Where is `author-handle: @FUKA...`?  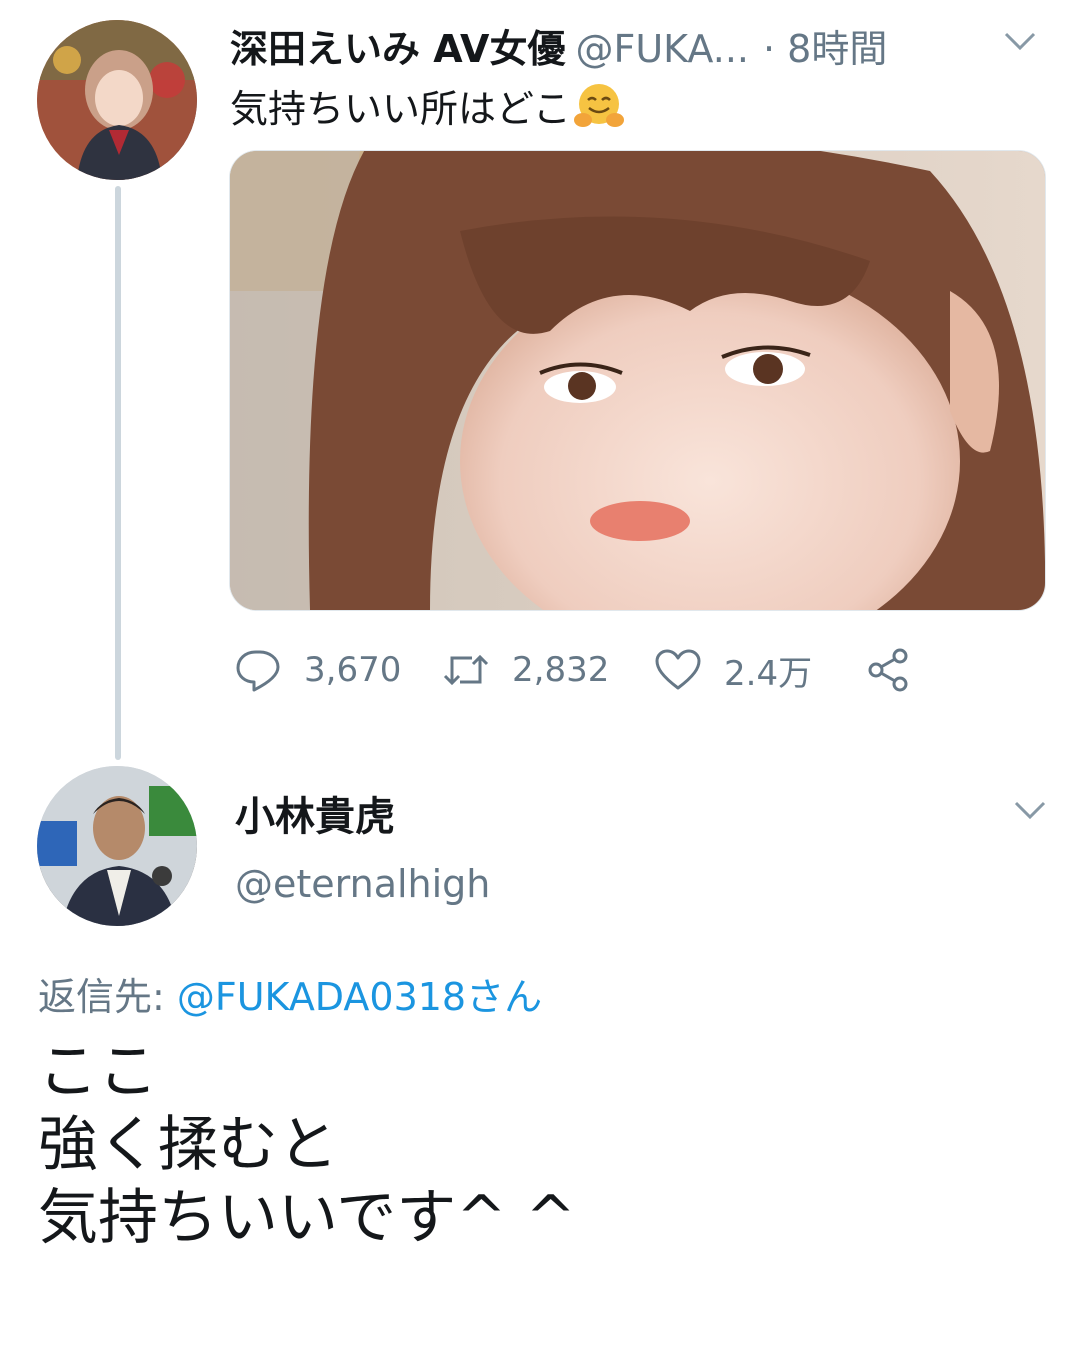
author-handle: @FUKA... is located at coordinates (662, 49).